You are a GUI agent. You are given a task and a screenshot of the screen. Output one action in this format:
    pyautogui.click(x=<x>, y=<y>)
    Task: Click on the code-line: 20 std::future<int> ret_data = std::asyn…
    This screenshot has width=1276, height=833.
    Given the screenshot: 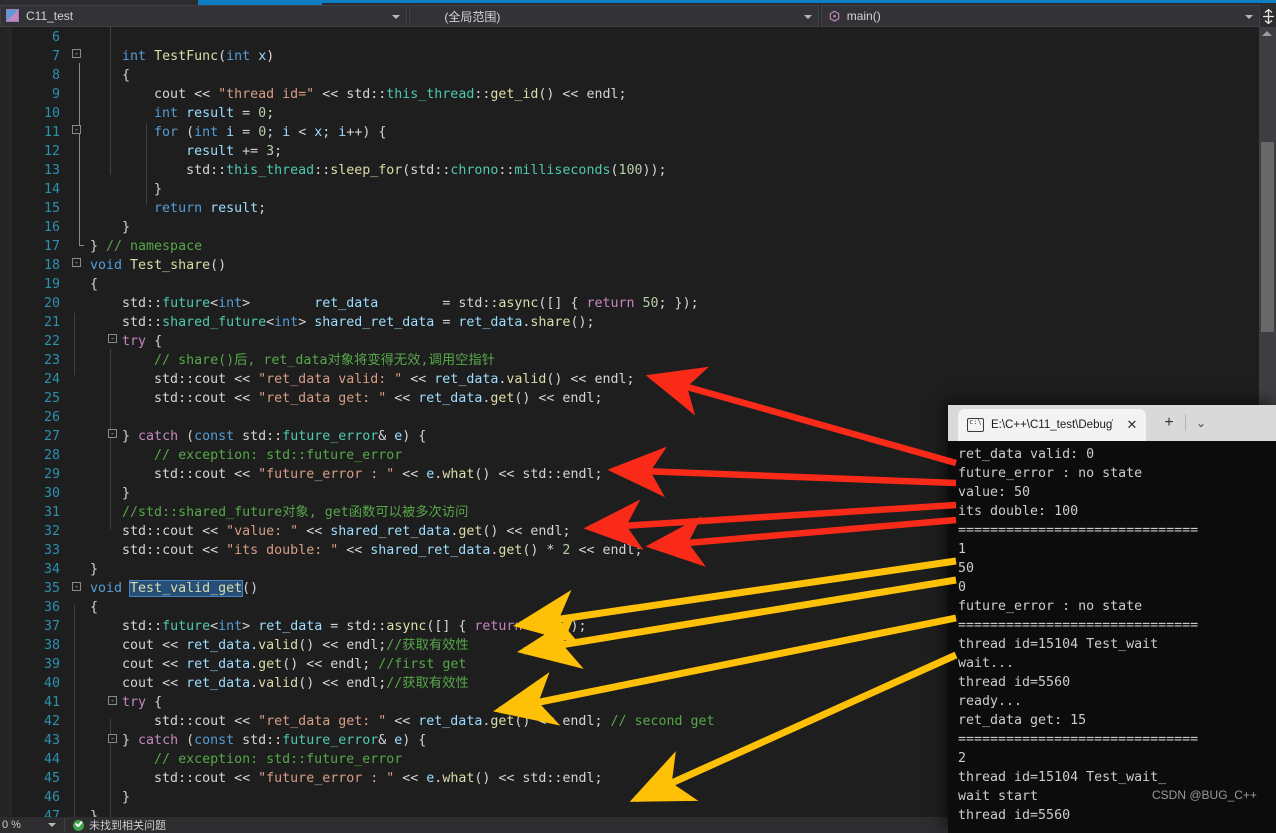 What is the action you would take?
    pyautogui.click(x=620, y=303)
    